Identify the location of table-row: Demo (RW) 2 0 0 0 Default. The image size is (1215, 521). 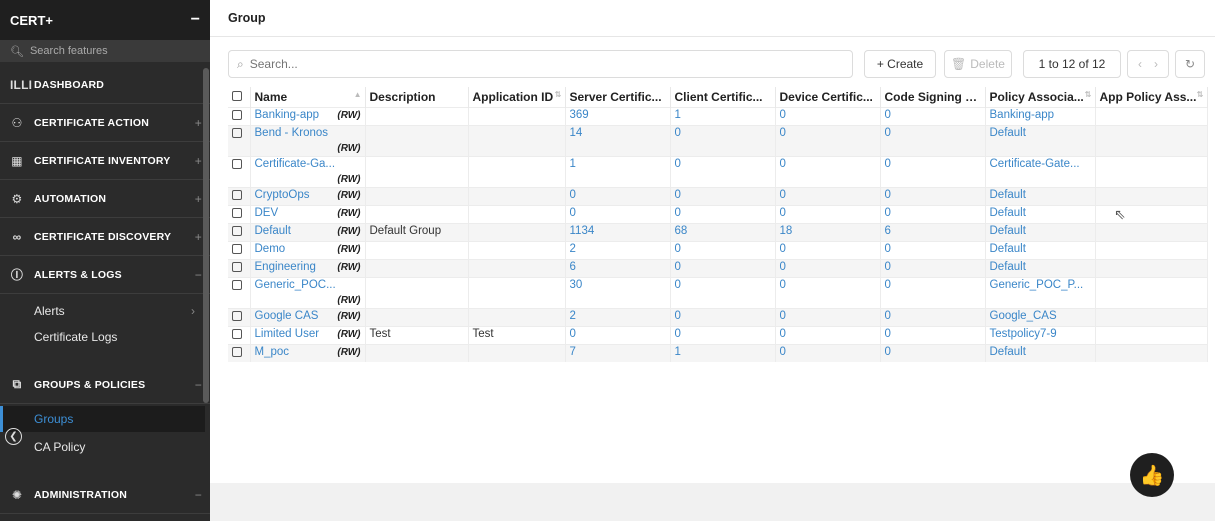
(718, 249).